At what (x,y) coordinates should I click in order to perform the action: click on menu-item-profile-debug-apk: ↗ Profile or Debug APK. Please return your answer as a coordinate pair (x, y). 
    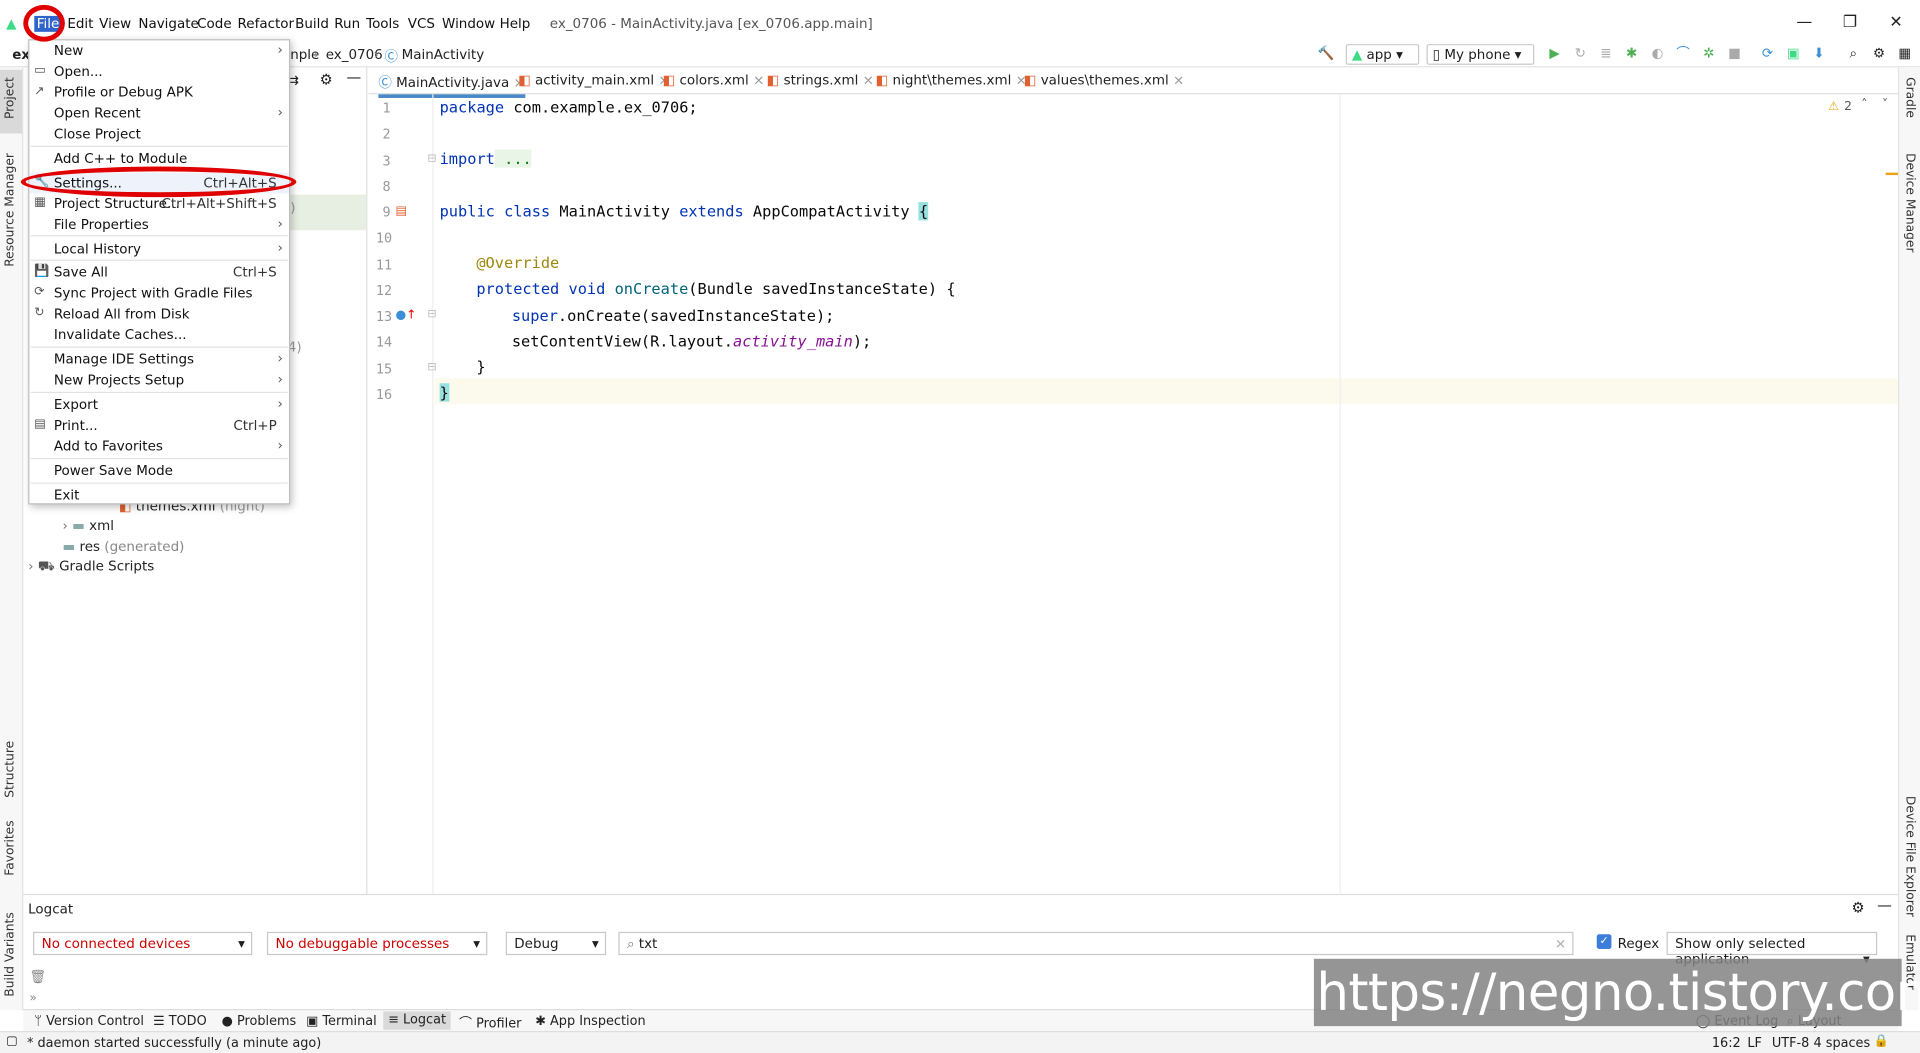
    Looking at the image, I should click on (159, 92).